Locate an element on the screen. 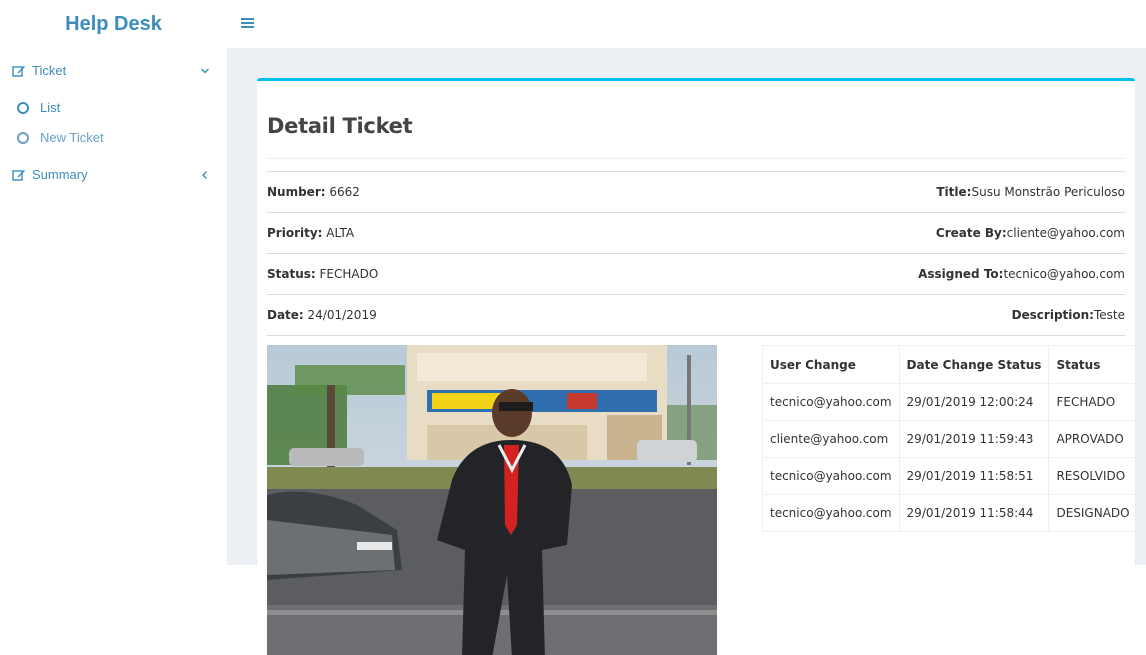 Image resolution: width=1146 pixels, height=655 pixels. date-change-cell: 29/01/2019 12:00:24 is located at coordinates (974, 402).